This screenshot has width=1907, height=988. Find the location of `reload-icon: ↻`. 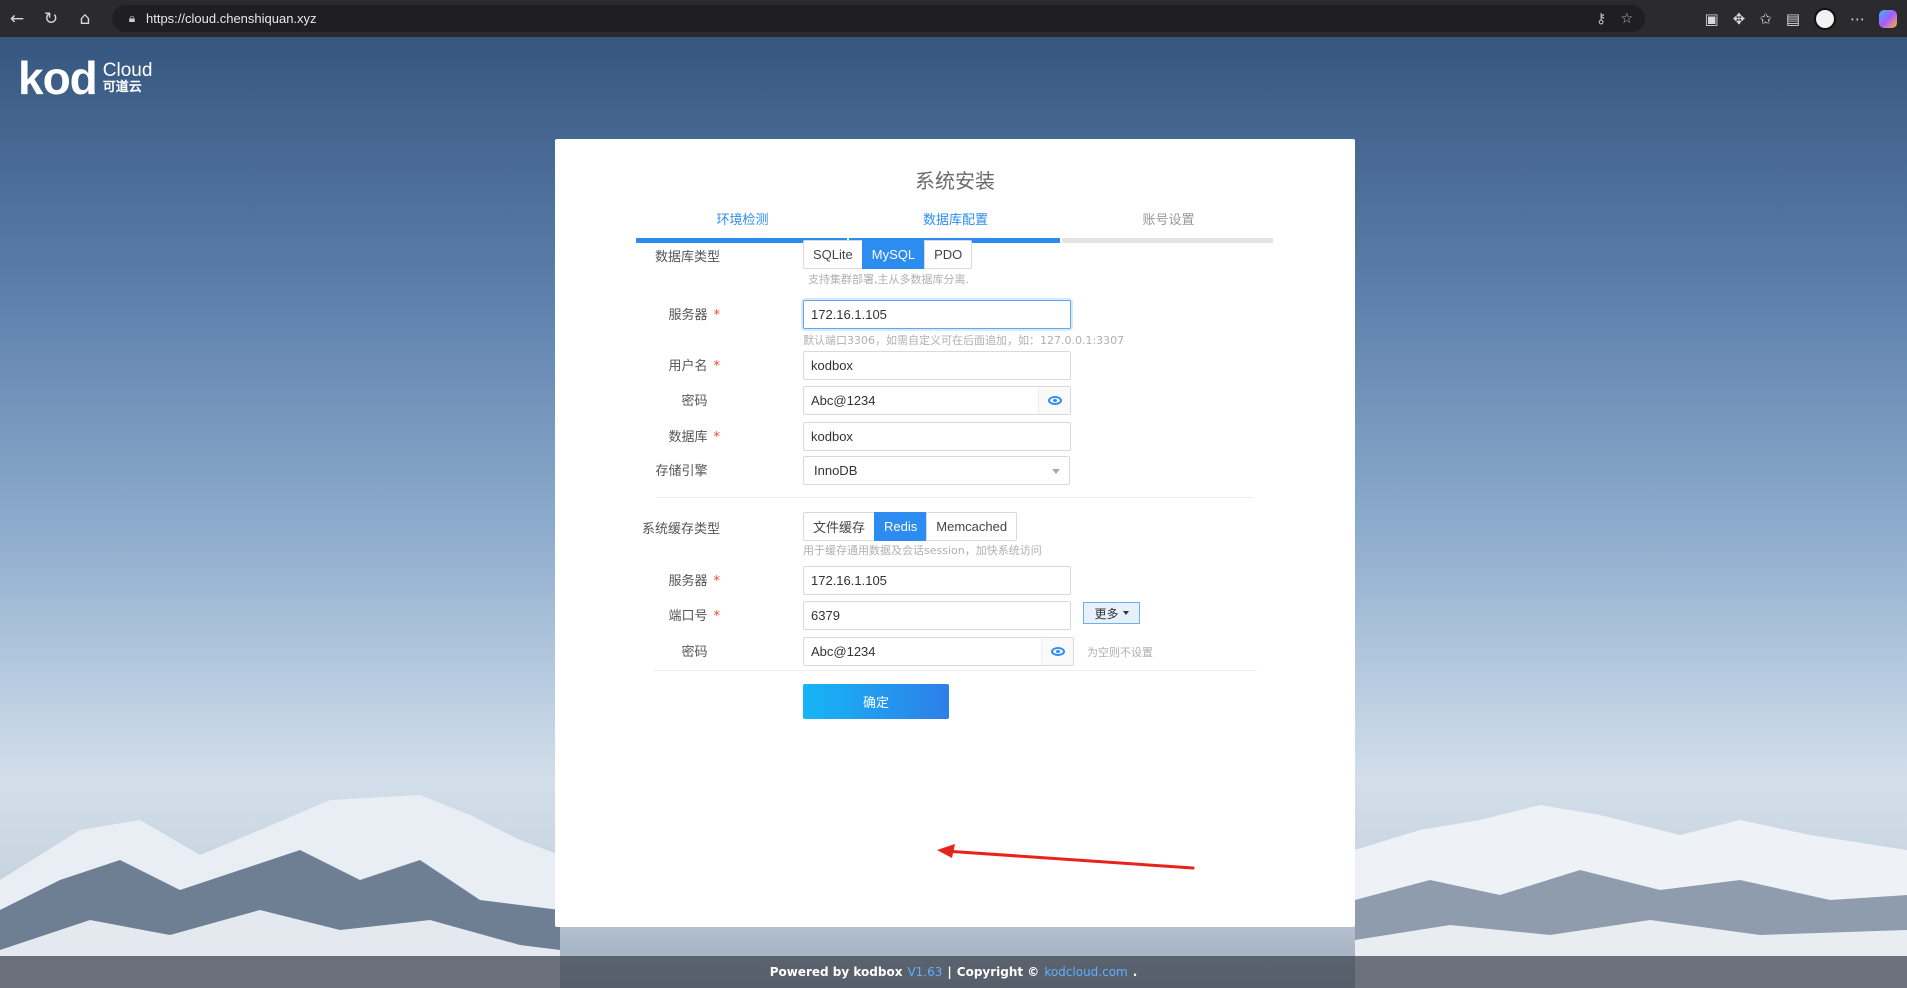

reload-icon: ↻ is located at coordinates (51, 18).